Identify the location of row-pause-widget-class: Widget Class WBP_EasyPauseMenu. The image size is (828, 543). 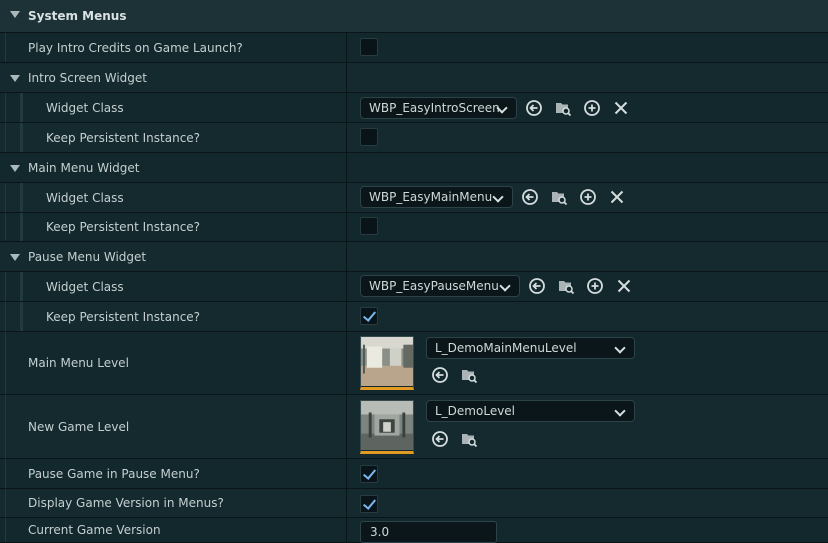
(414, 287).